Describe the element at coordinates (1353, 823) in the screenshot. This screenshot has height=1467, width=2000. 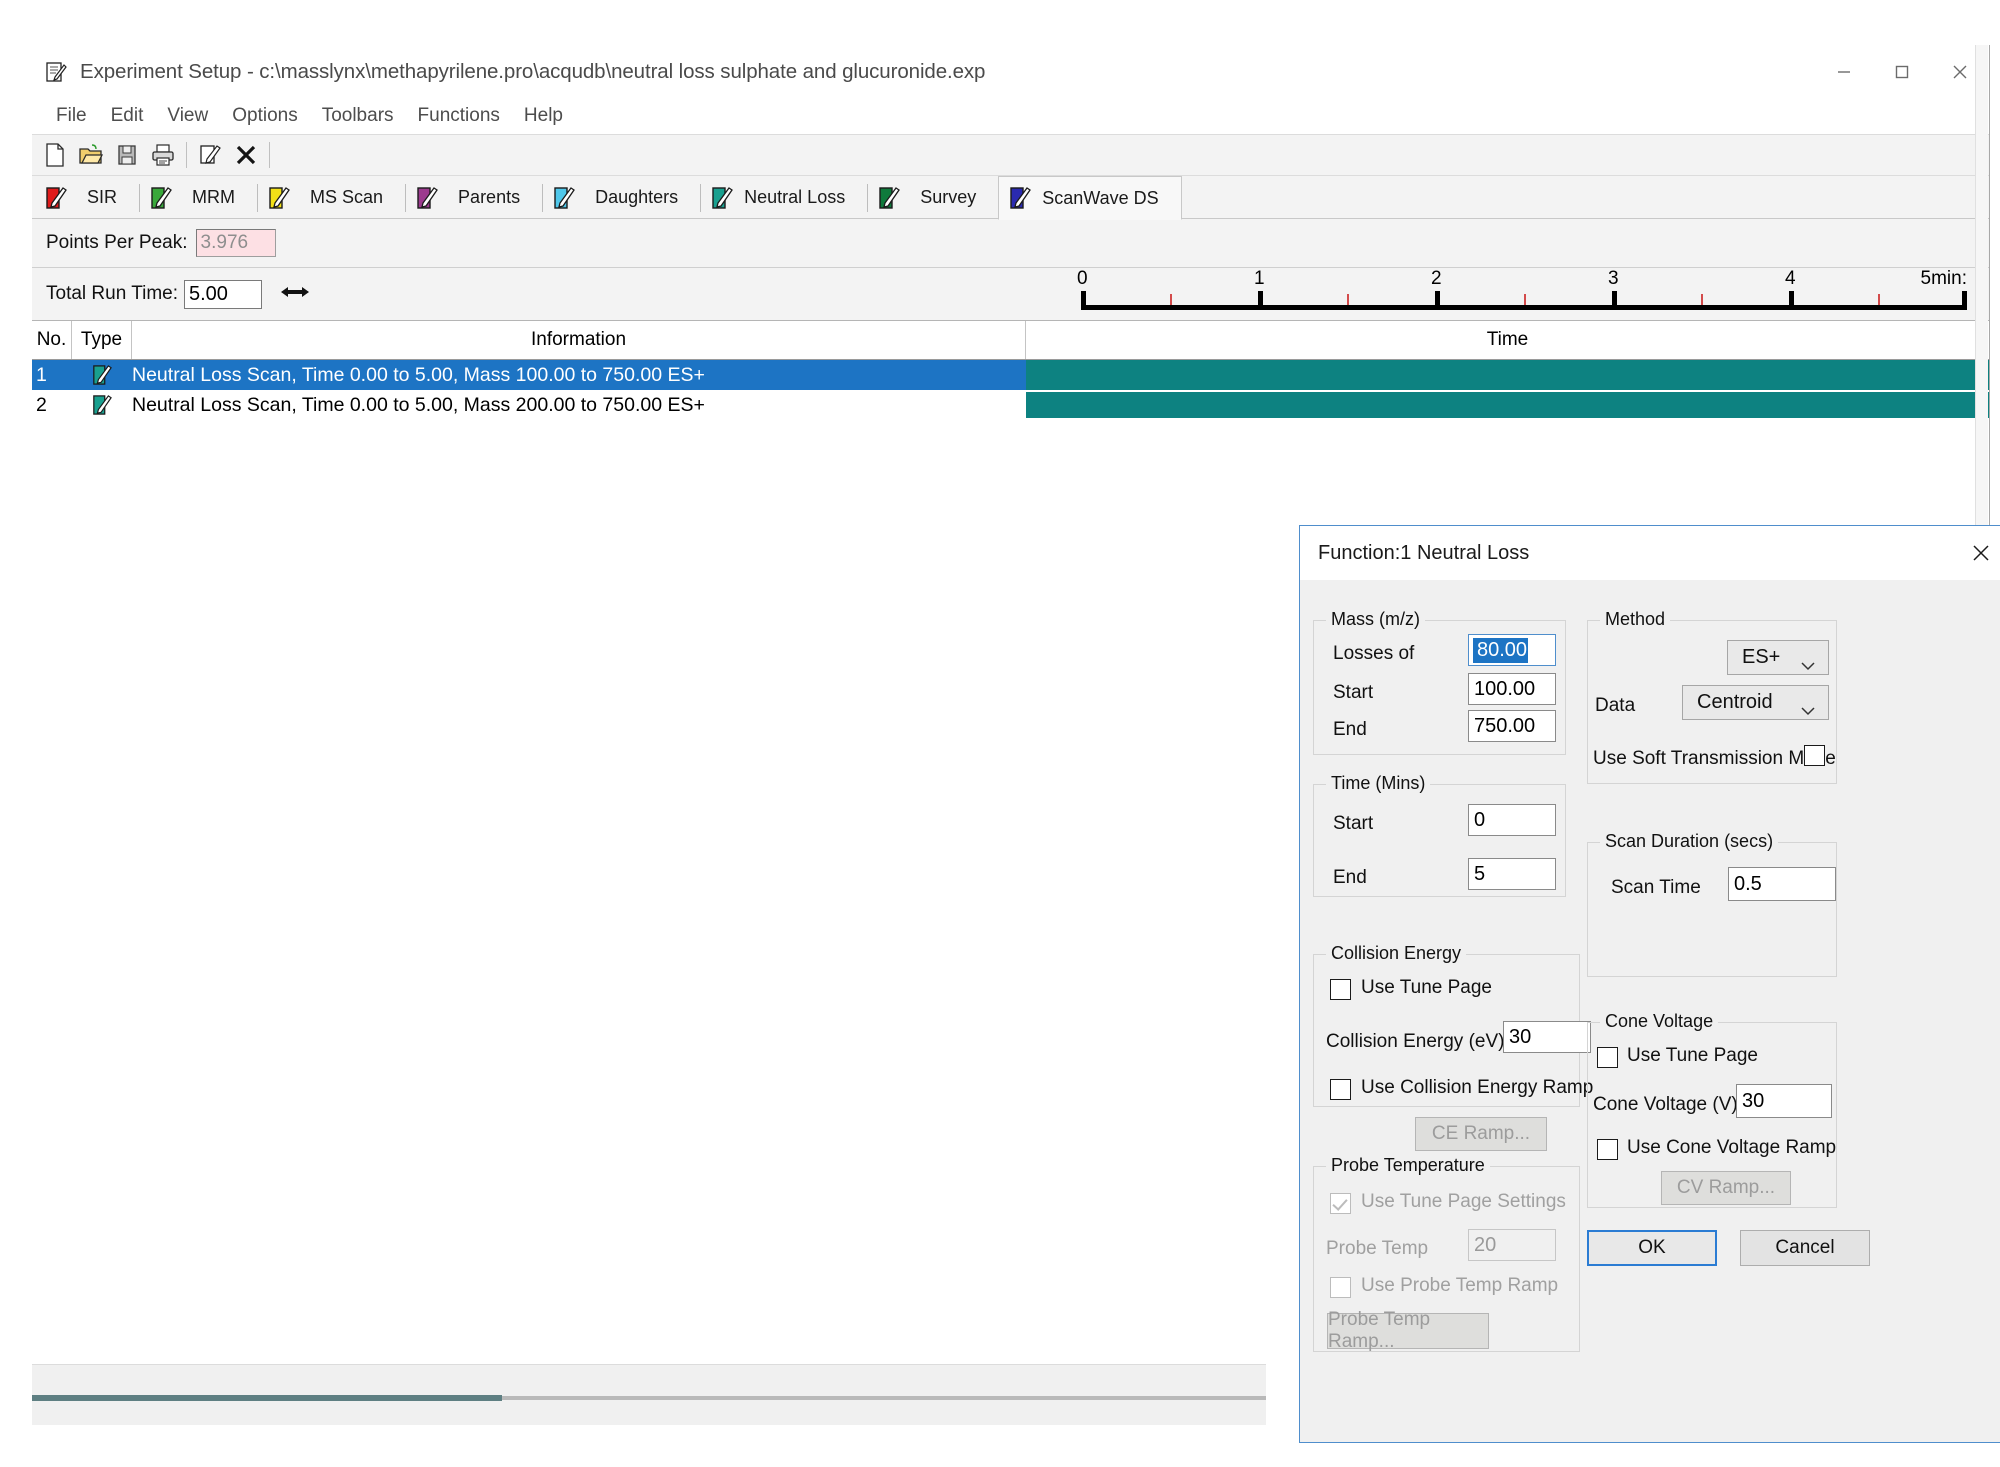
I see `time-start-label: Start` at that location.